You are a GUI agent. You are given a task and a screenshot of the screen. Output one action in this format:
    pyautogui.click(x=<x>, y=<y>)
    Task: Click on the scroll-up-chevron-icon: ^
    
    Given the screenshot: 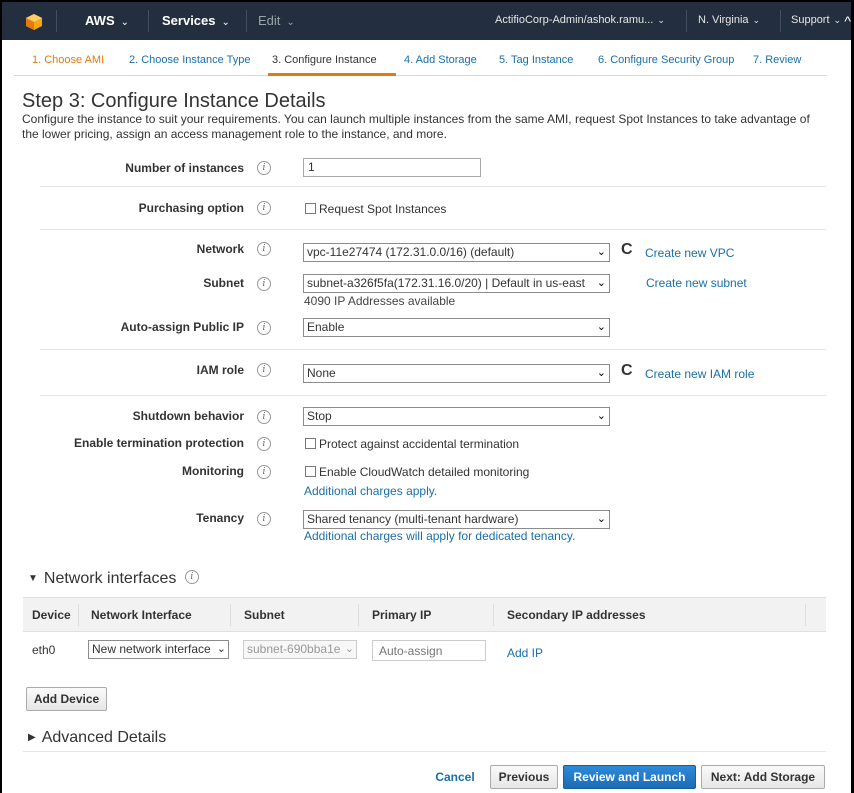 What is the action you would take?
    pyautogui.click(x=847, y=21)
    